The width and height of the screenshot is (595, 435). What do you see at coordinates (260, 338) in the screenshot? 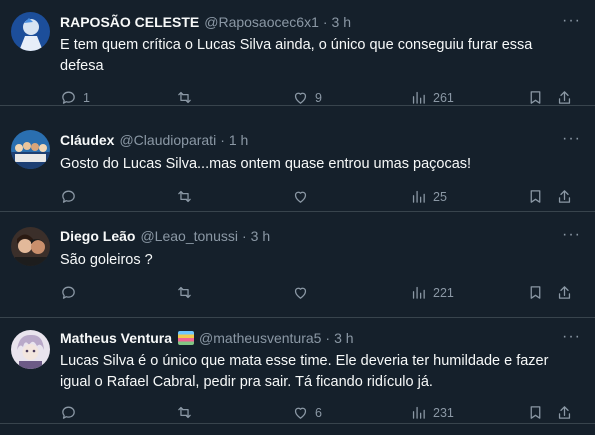
I see `user-handle: @matheusventura5` at bounding box center [260, 338].